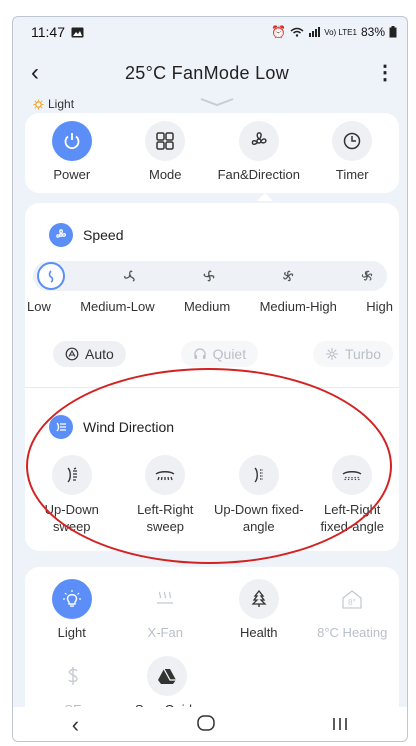 The width and height of the screenshot is (416, 746). Describe the element at coordinates (61, 104) in the screenshot. I see `light-indicator-label: Light` at that location.